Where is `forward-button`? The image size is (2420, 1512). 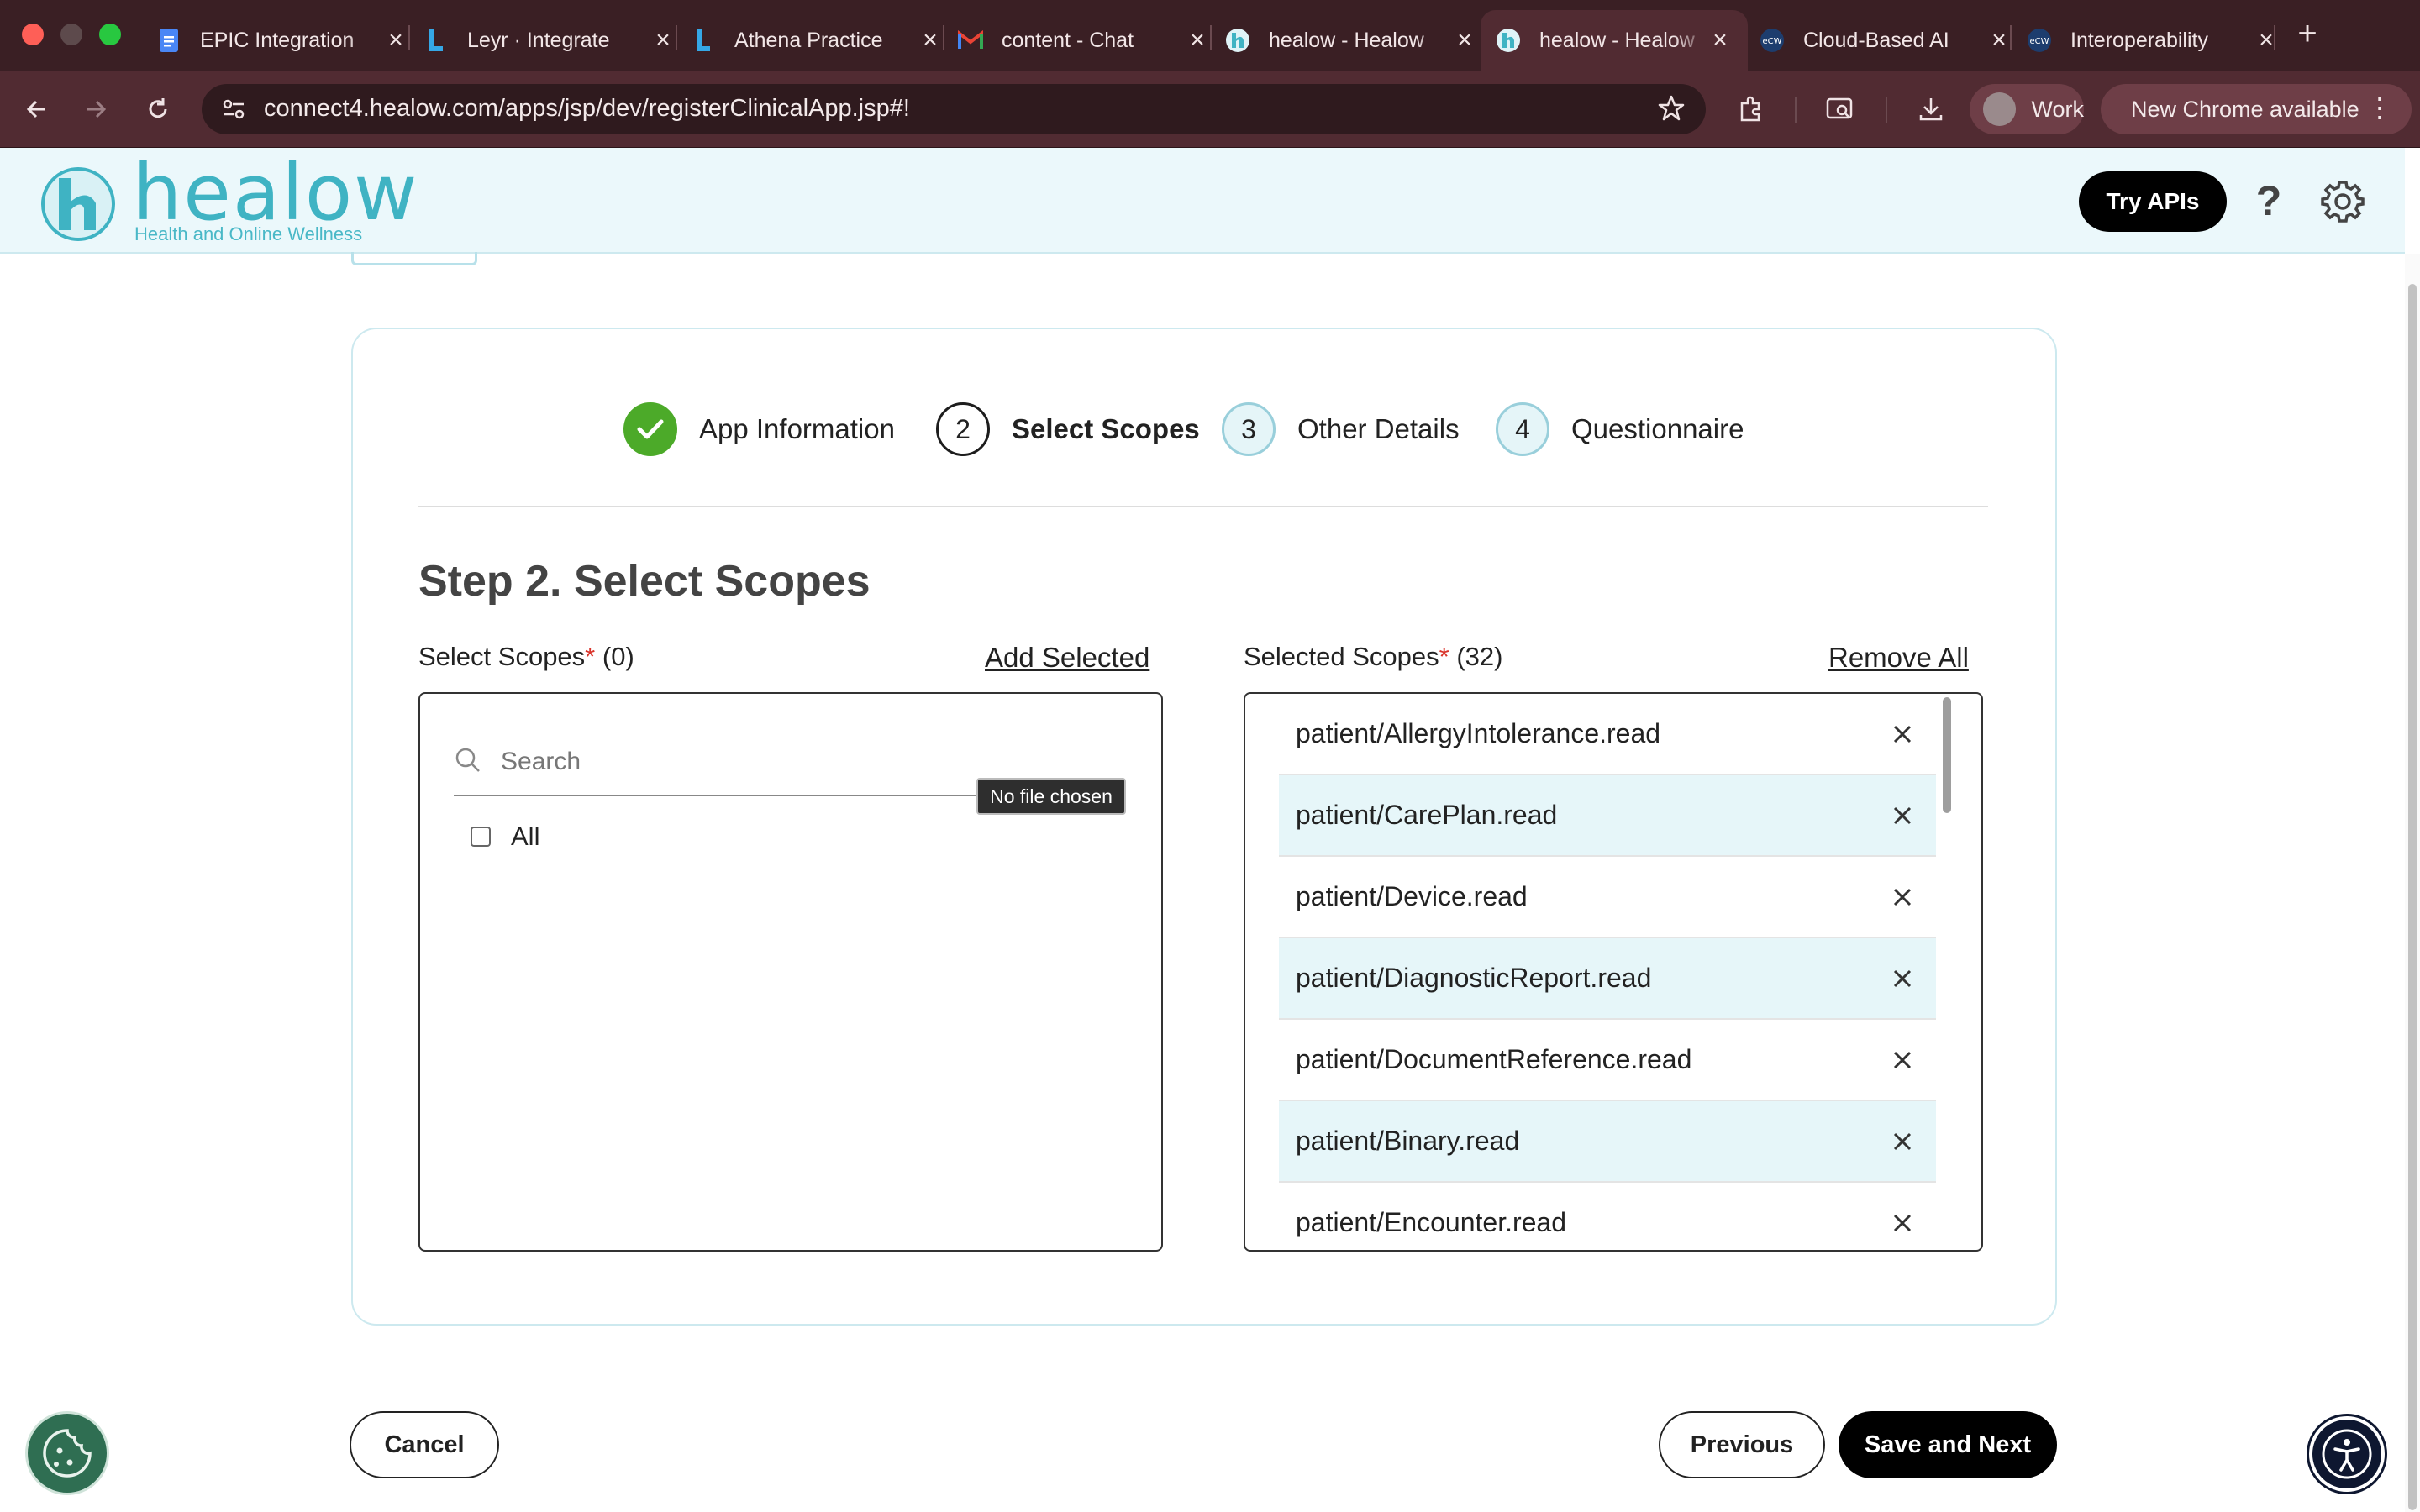 forward-button is located at coordinates (96, 109).